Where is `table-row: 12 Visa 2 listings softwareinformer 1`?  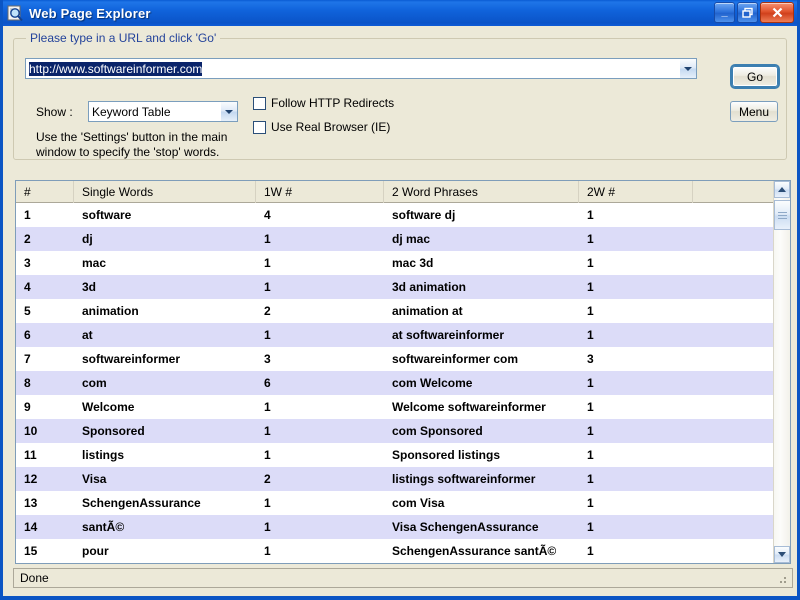
table-row: 12 Visa 2 listings softwareinformer 1 is located at coordinates (403, 479).